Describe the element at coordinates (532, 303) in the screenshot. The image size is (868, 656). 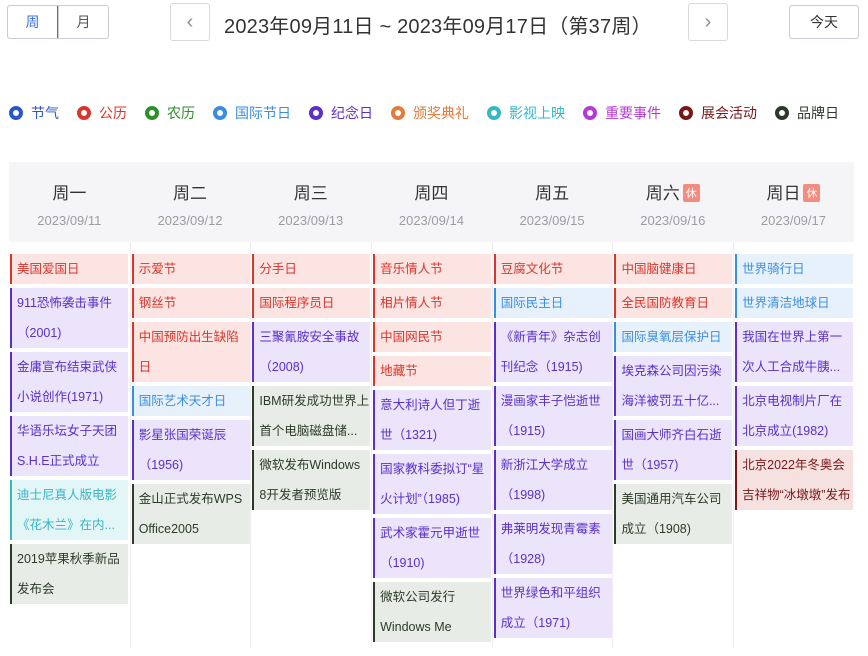
I see `event-title: 国际民主日` at that location.